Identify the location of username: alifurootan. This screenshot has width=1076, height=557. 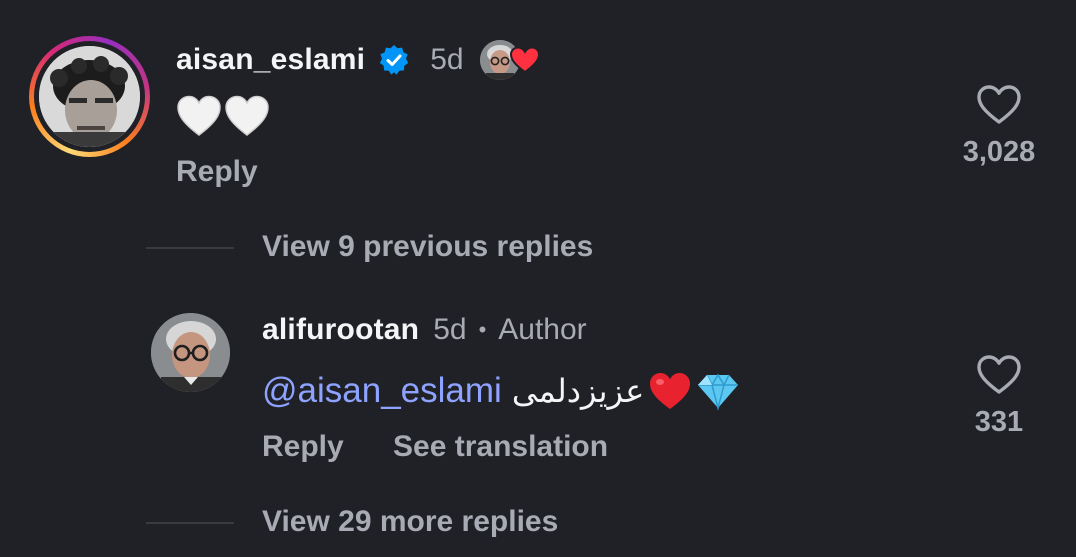
(340, 330).